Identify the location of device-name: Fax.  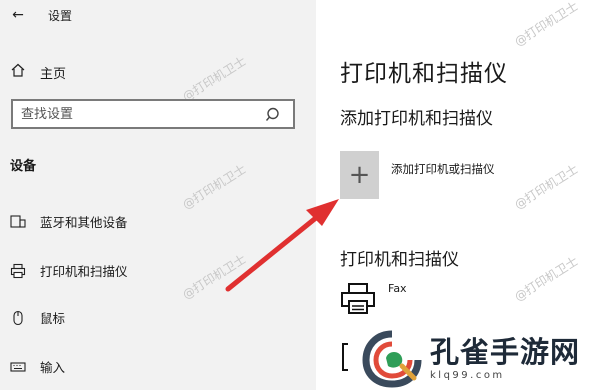
(397, 288).